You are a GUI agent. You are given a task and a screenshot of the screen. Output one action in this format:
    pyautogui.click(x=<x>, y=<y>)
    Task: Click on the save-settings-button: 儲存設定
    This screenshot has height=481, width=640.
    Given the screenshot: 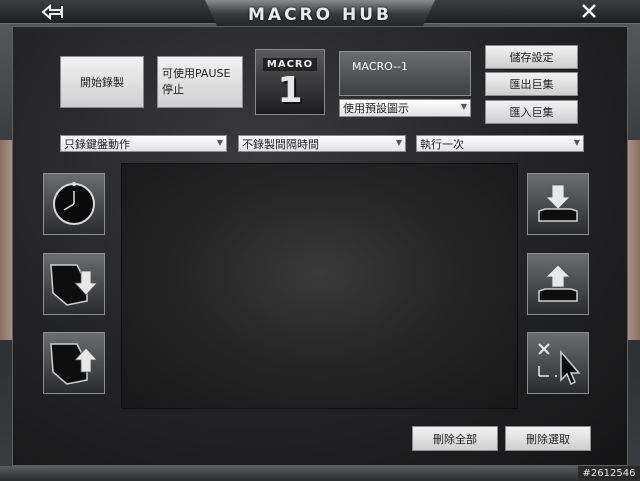 What is the action you would take?
    pyautogui.click(x=531, y=57)
    